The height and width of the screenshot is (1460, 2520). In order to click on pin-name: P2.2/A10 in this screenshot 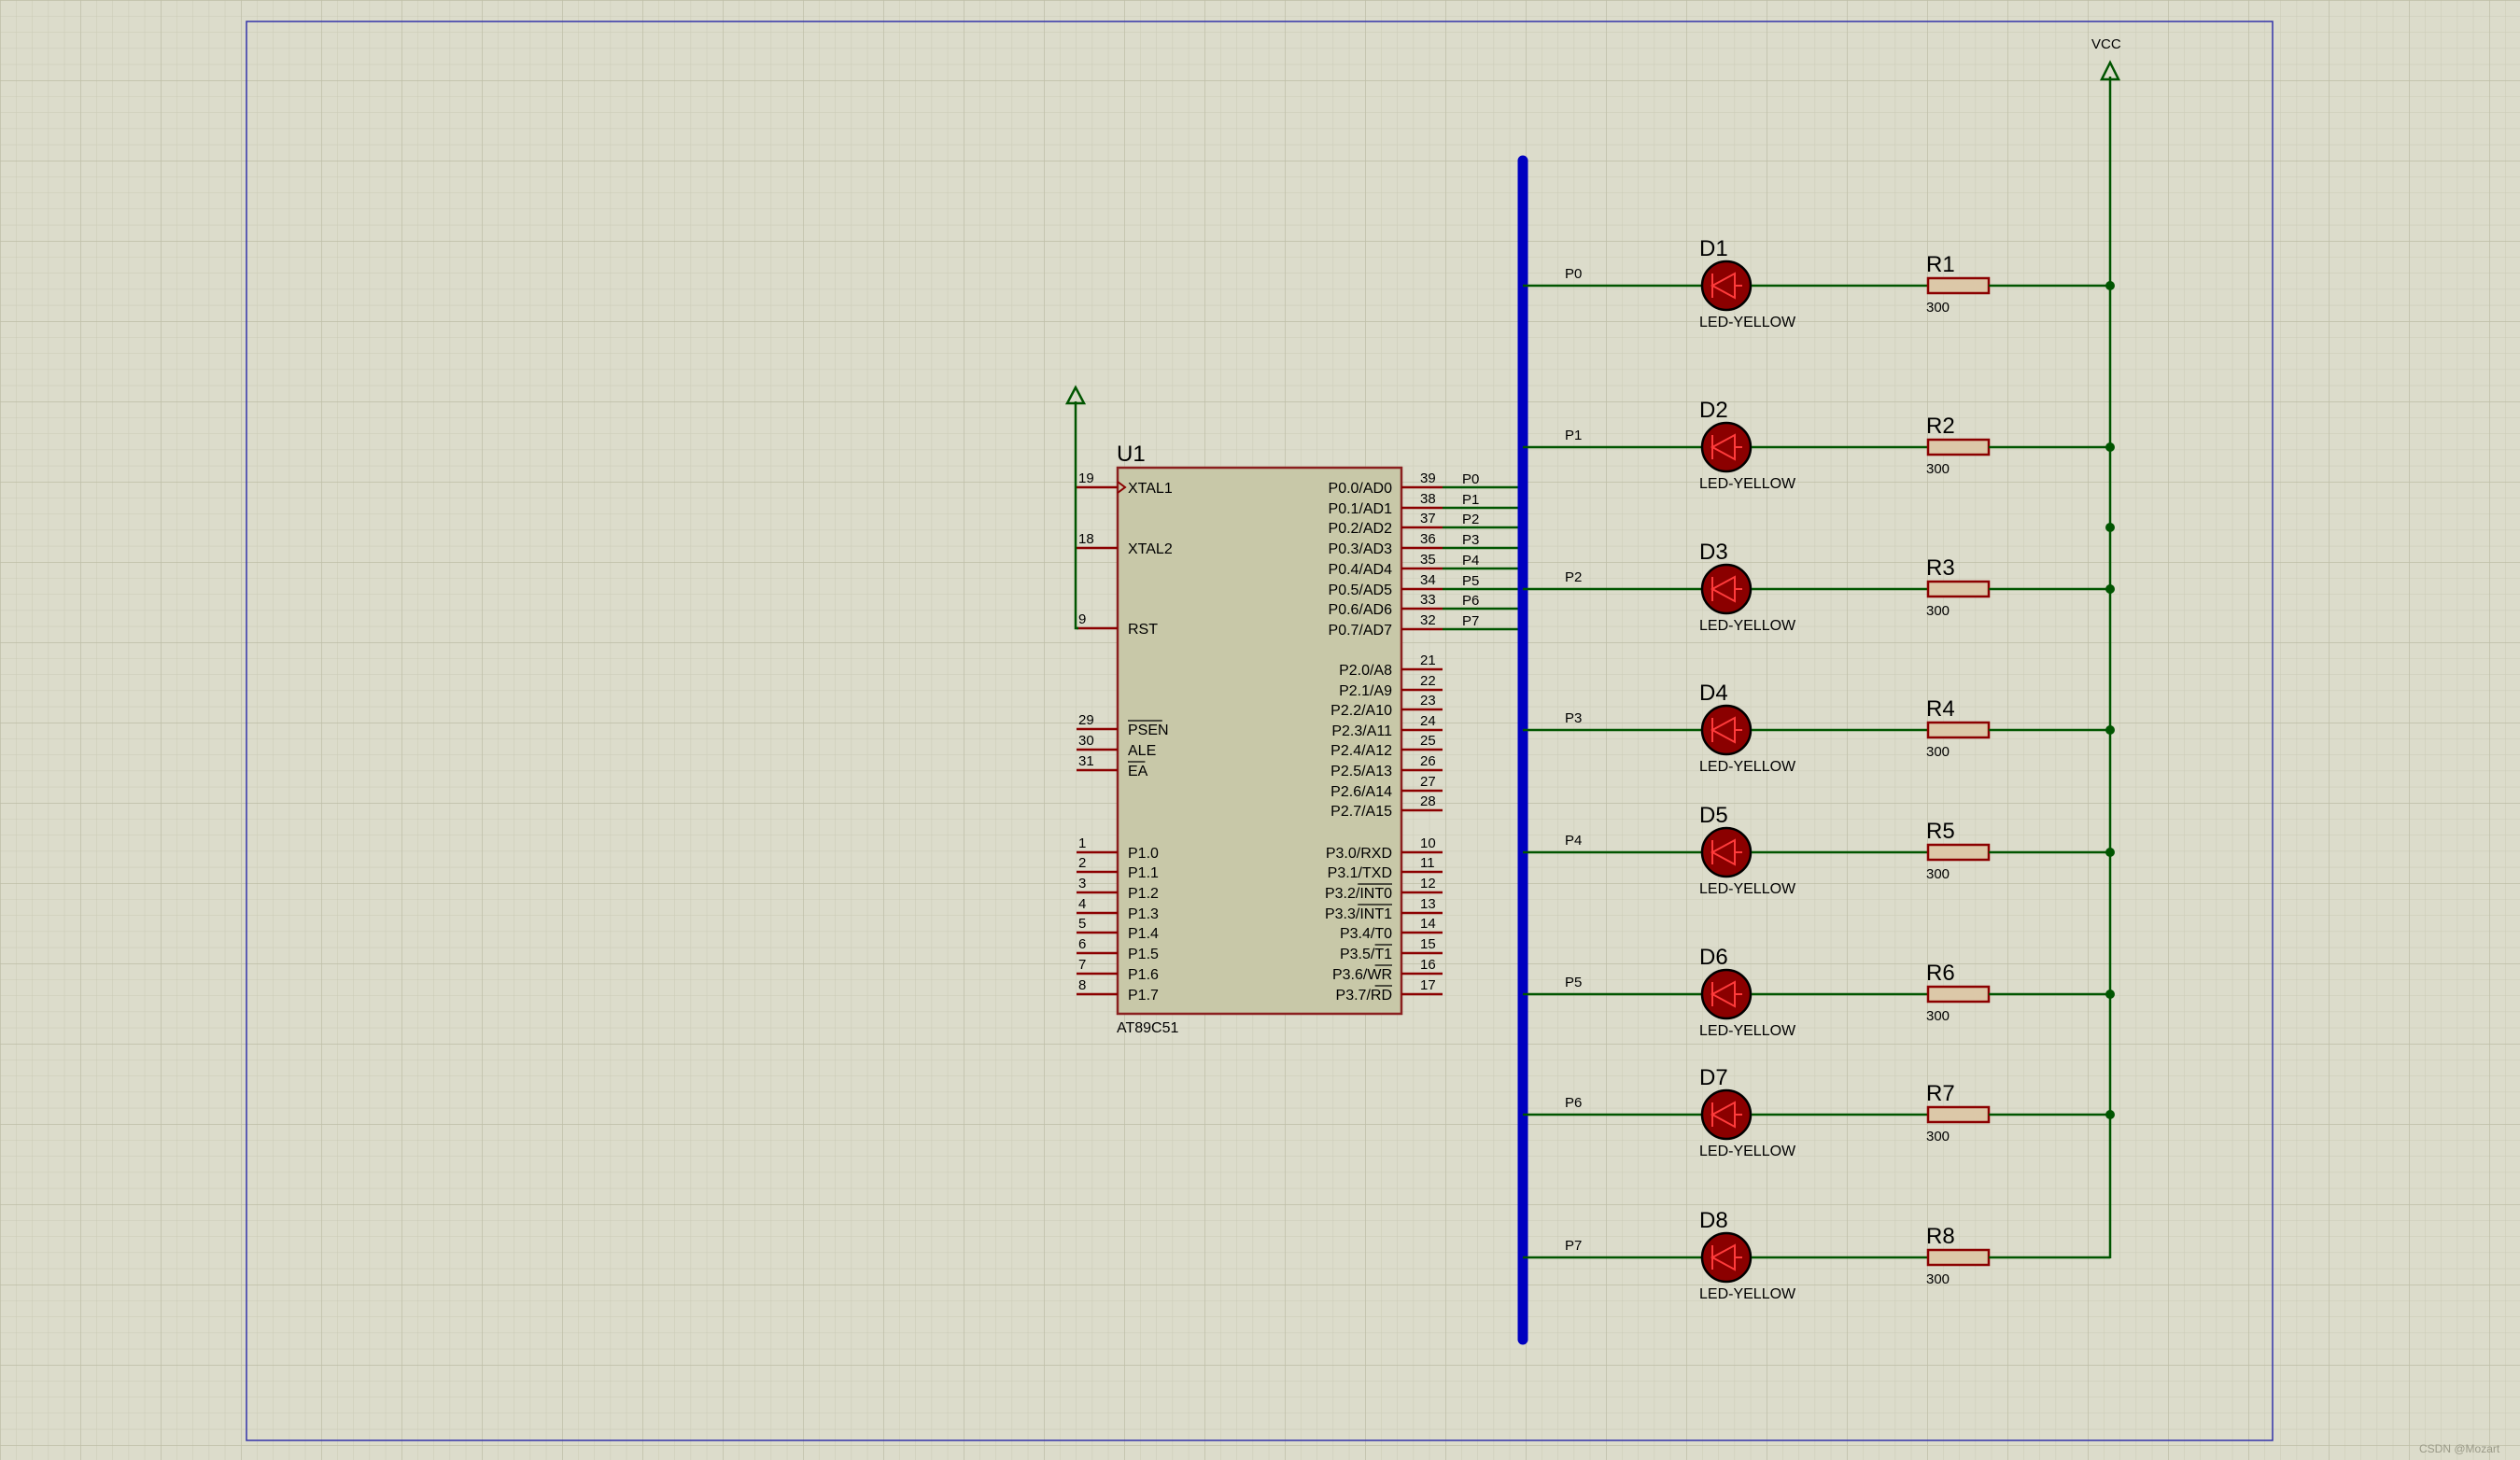, I will do `click(1361, 711)`.